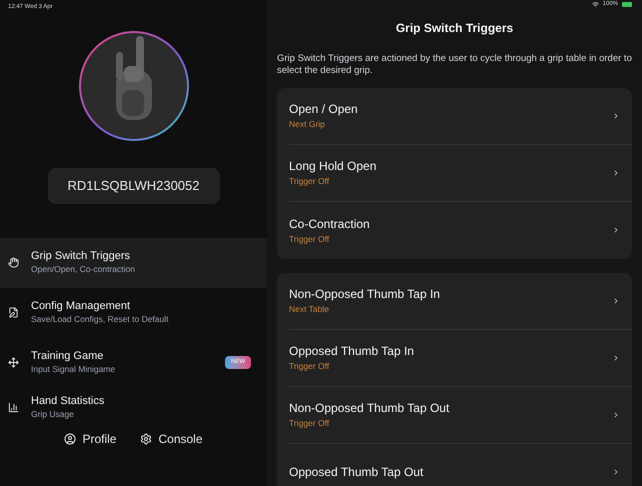  What do you see at coordinates (460, 116) in the screenshot?
I see `settings-row: Open / Open Next Grip` at bounding box center [460, 116].